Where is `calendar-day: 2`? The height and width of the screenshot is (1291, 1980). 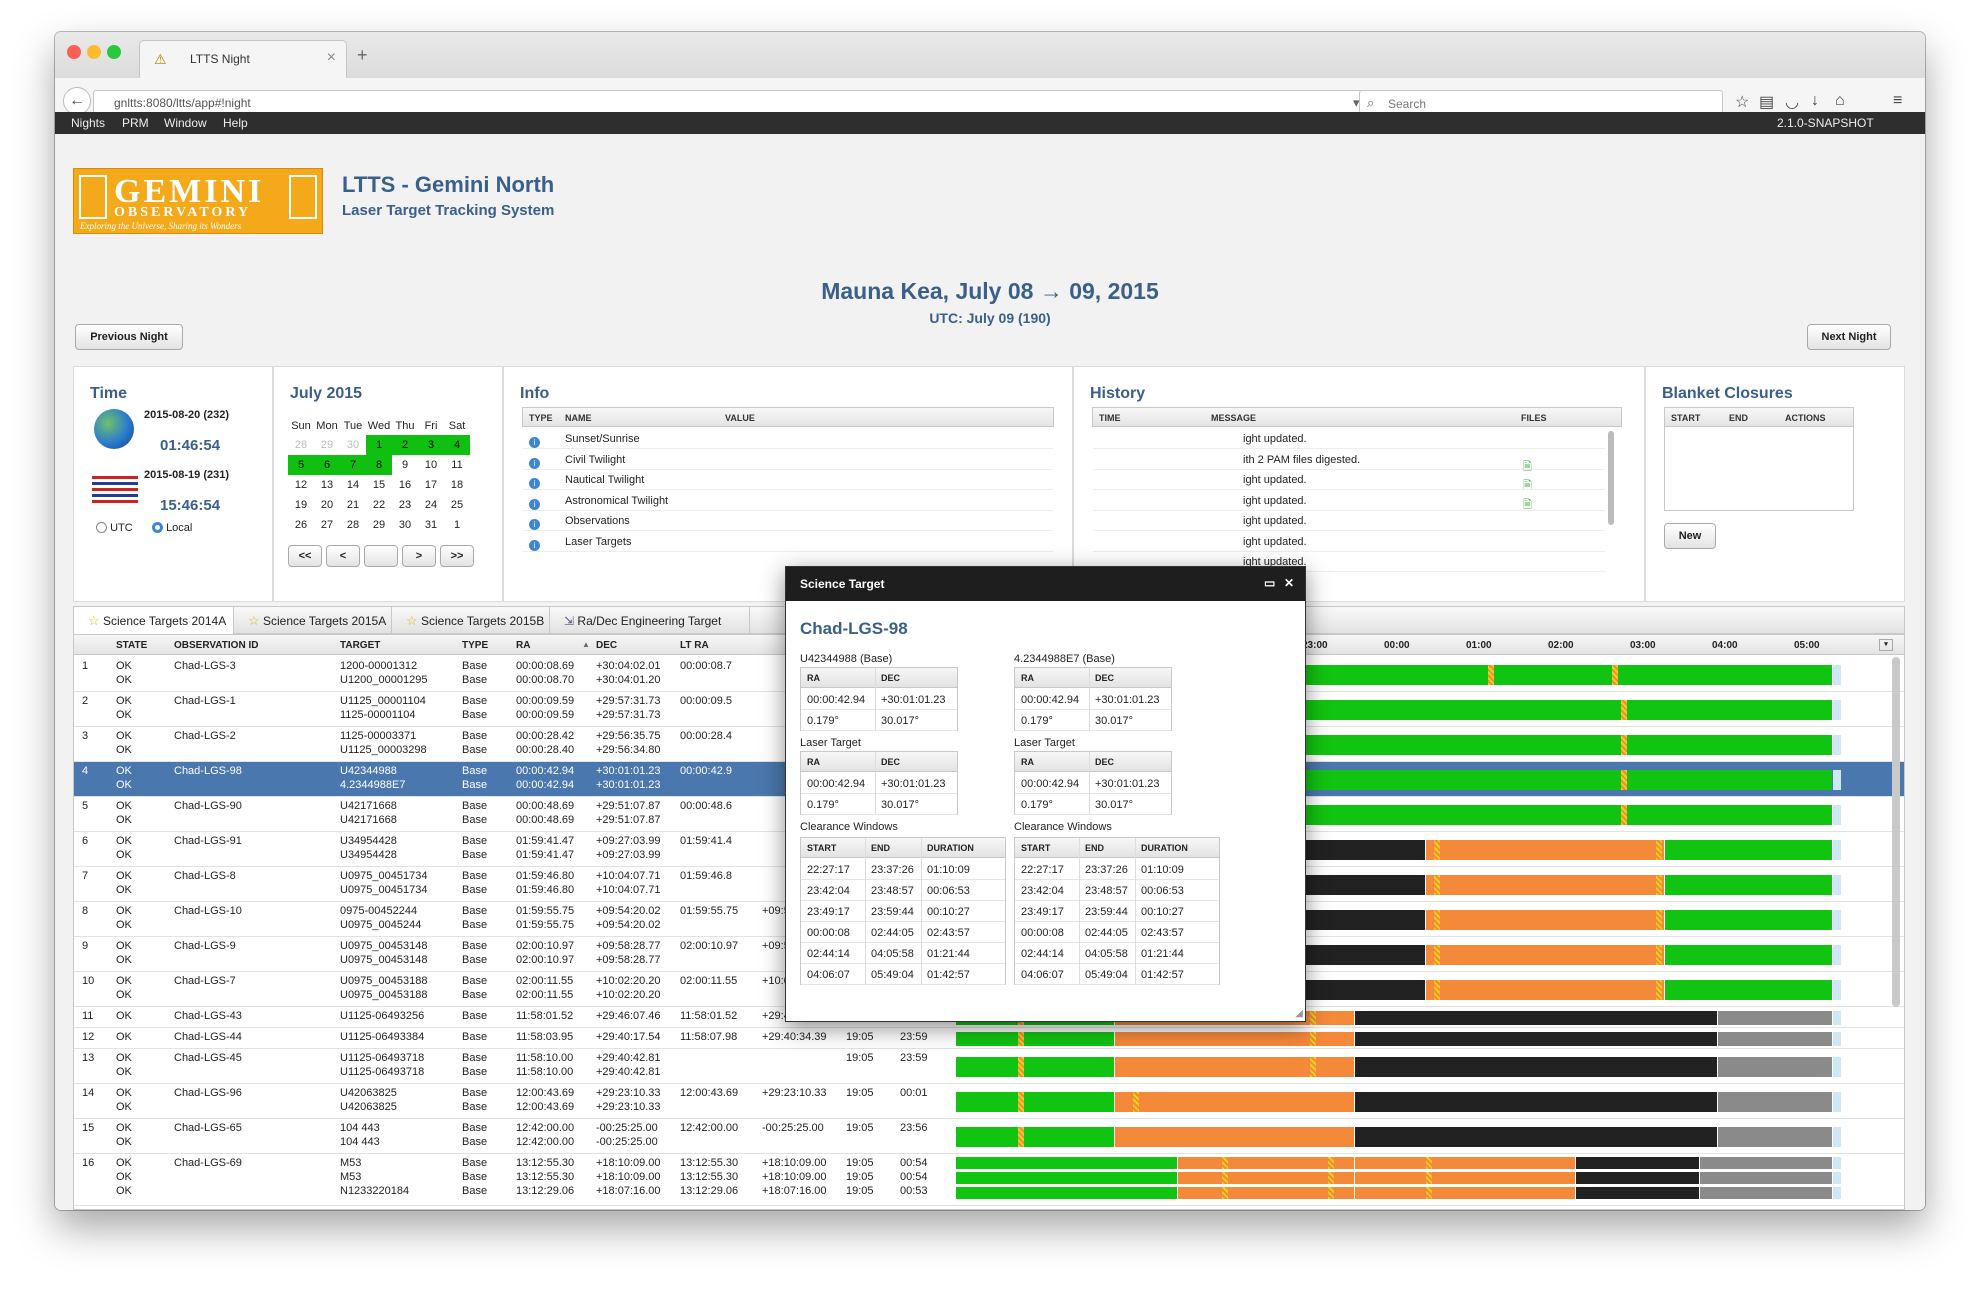
calendar-day: 2 is located at coordinates (405, 445).